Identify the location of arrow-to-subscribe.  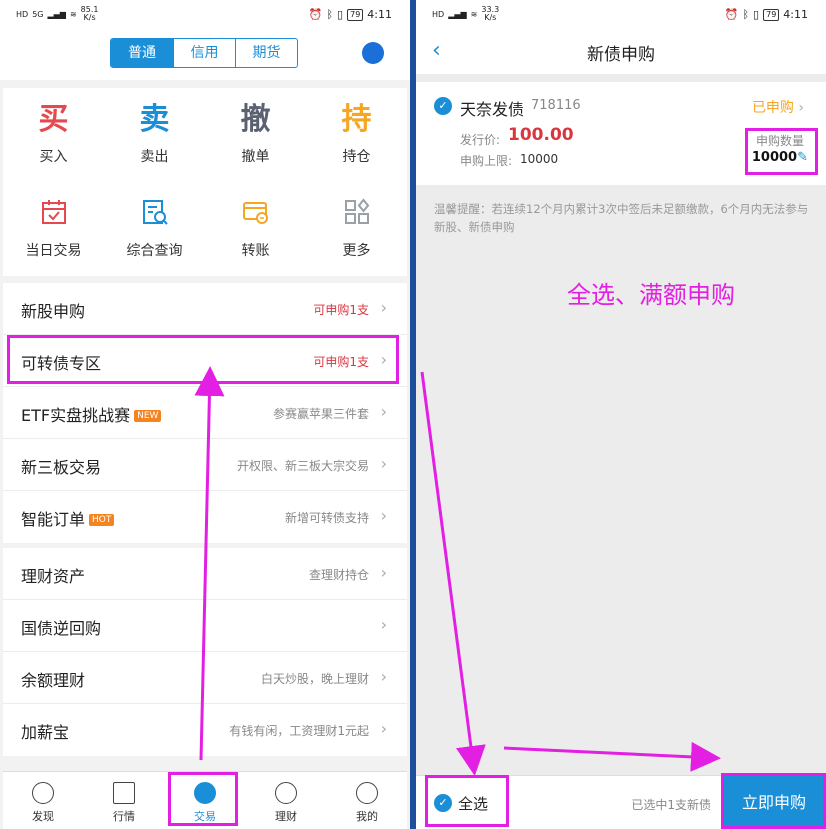
(612, 756).